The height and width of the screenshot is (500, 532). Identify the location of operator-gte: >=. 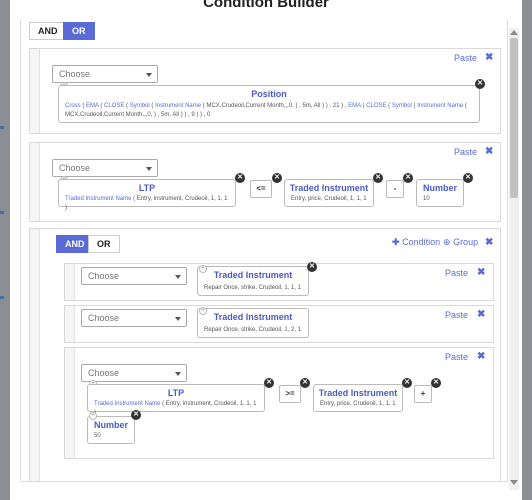
(290, 394).